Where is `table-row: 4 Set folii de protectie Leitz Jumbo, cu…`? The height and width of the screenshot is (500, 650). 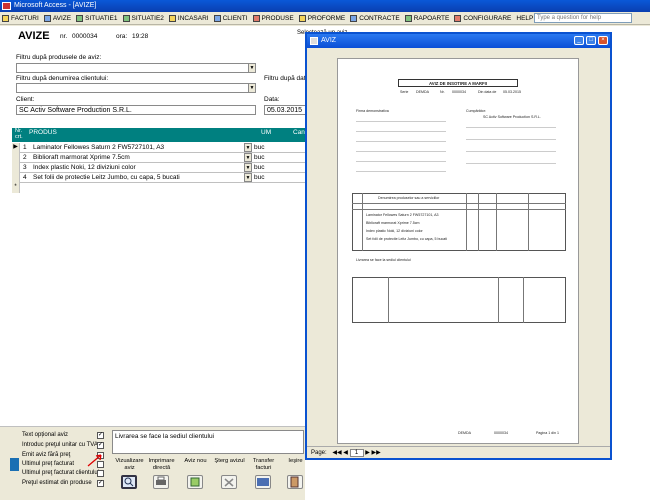
table-row: 4 Set folii de protectie Leitz Jumbo, cu… is located at coordinates (162, 178).